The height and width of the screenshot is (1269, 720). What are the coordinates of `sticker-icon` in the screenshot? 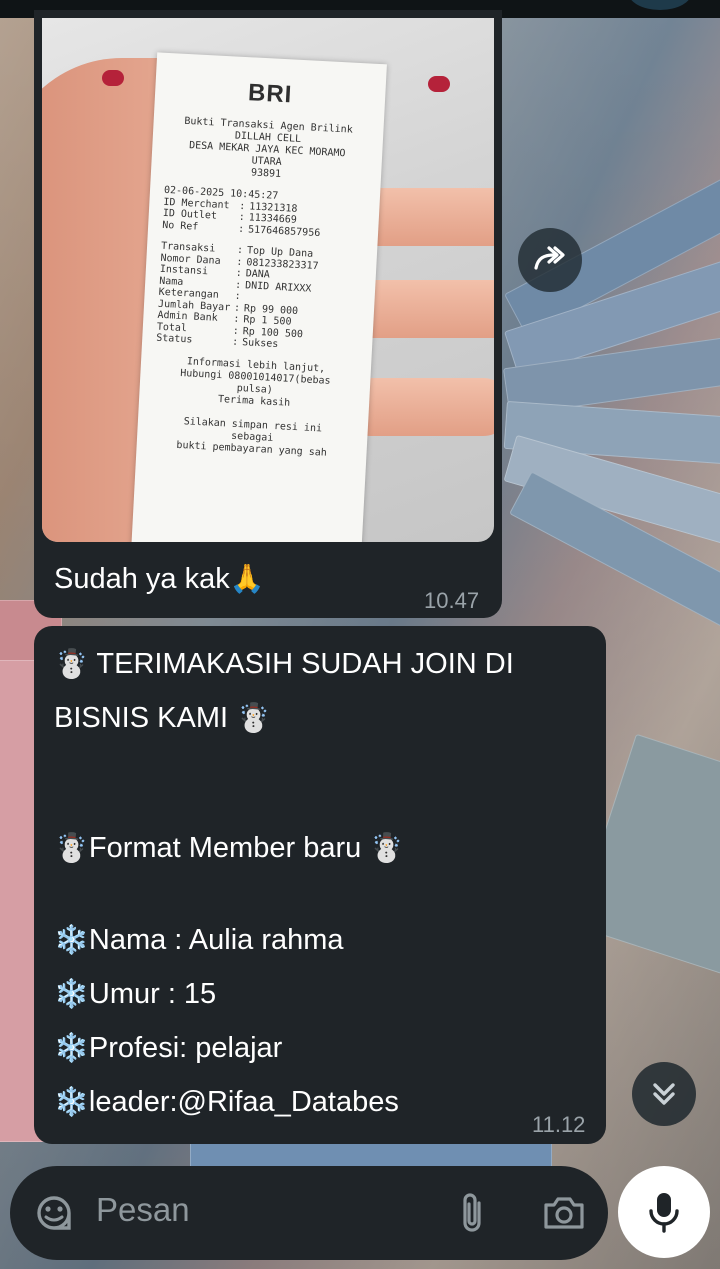 It's located at (54, 1213).